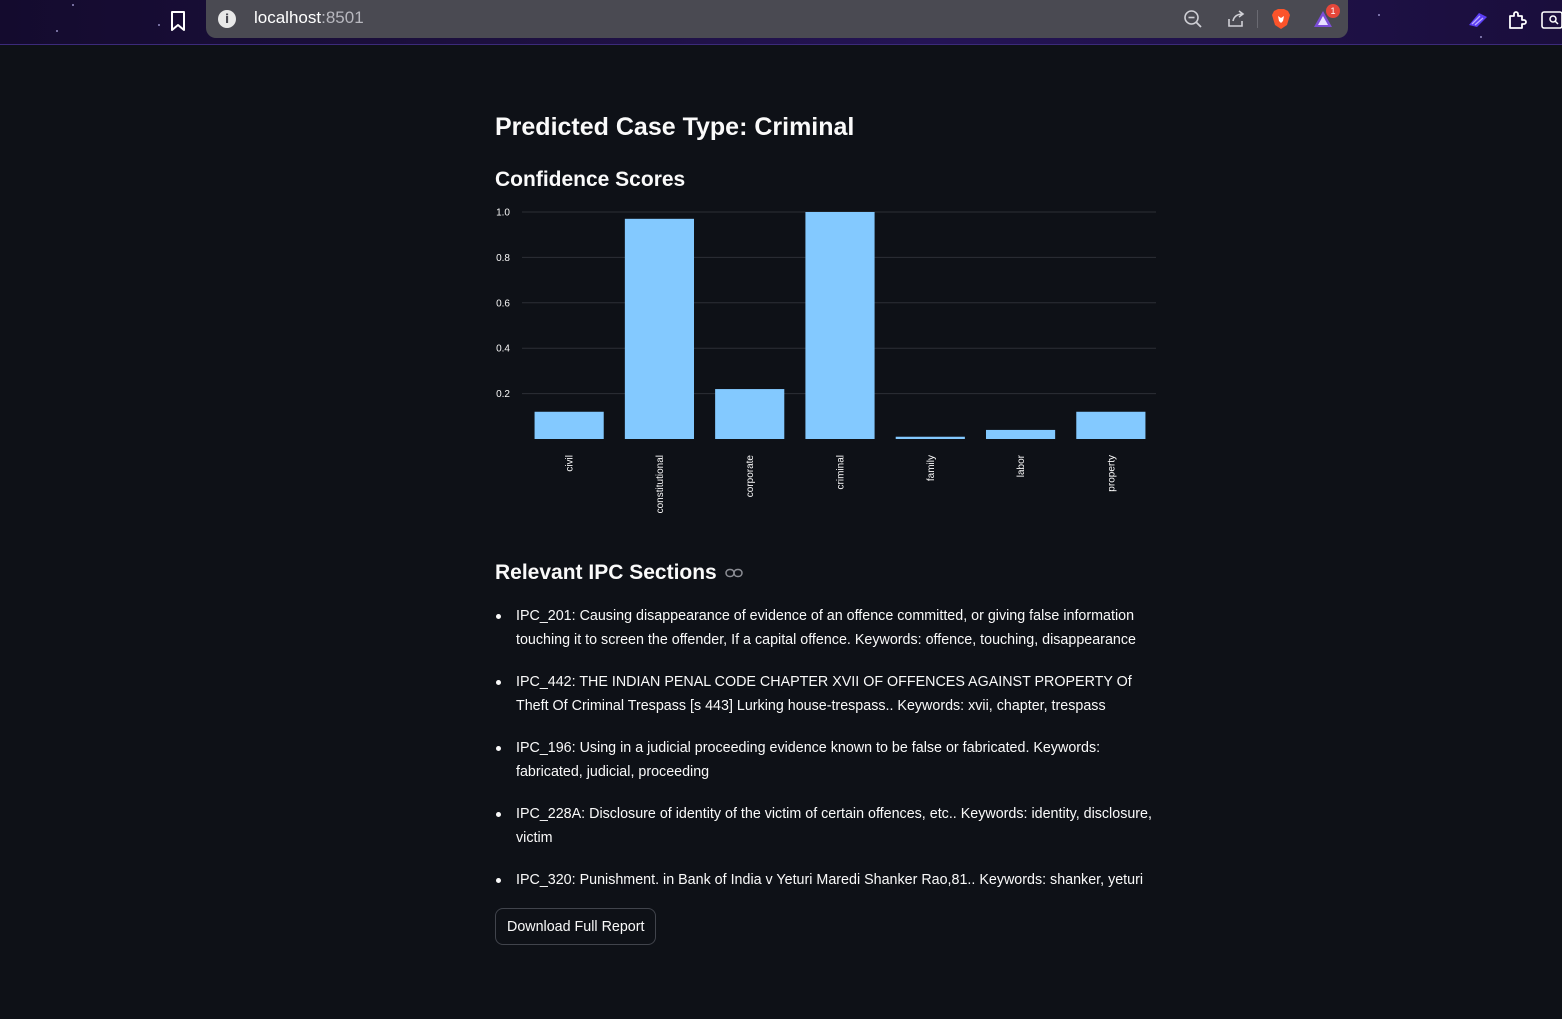  Describe the element at coordinates (503, 303) in the screenshot. I see `y-tick-label: 0.6` at that location.